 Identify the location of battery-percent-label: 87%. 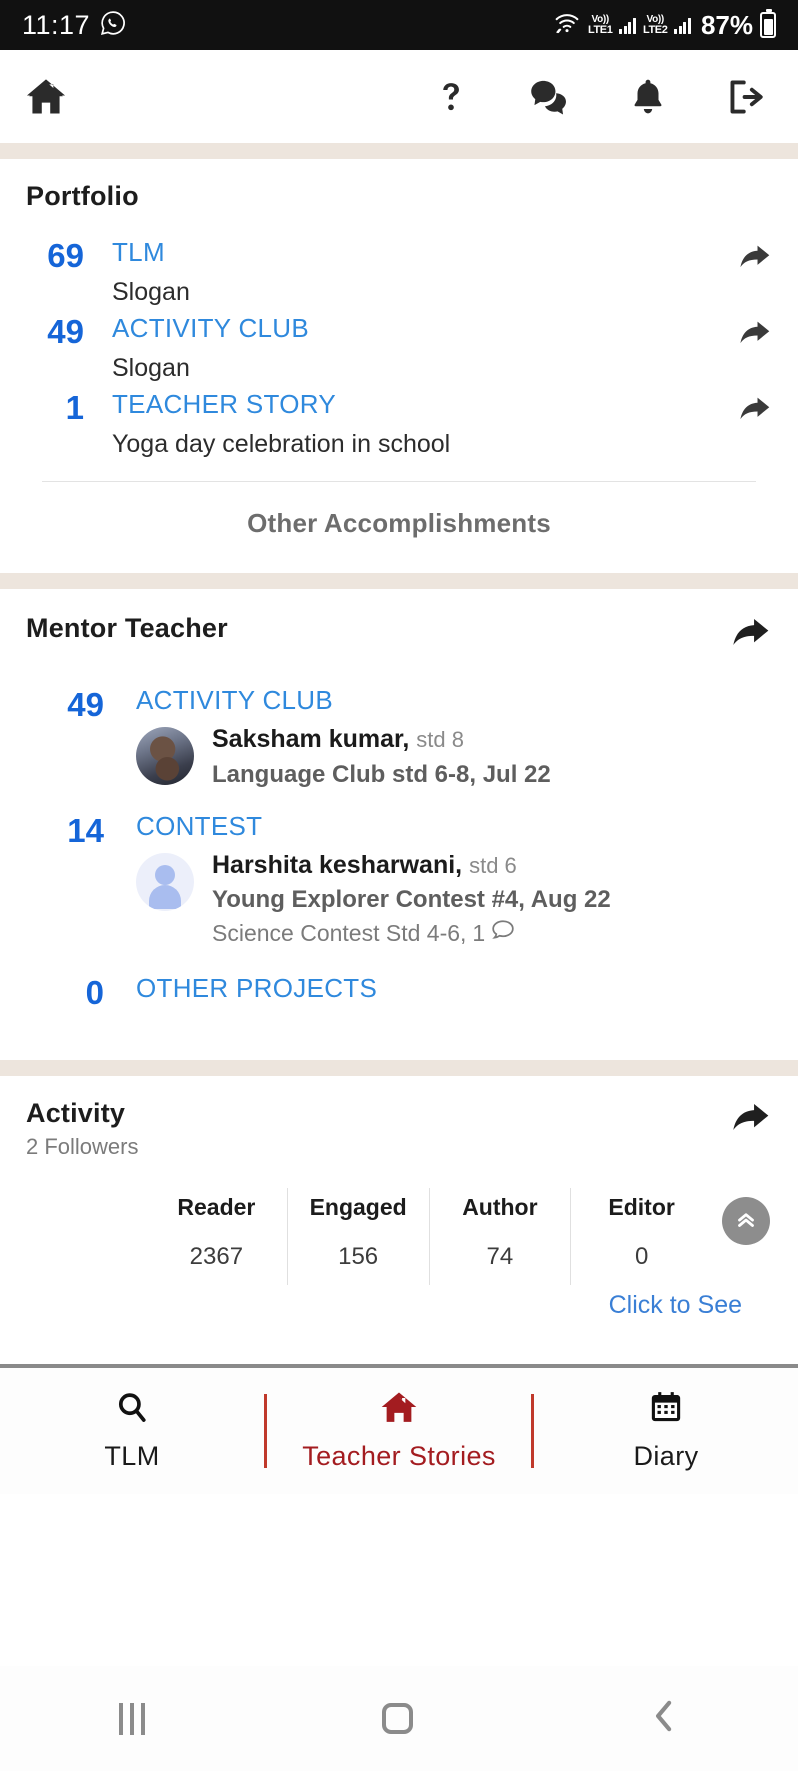
(726, 24).